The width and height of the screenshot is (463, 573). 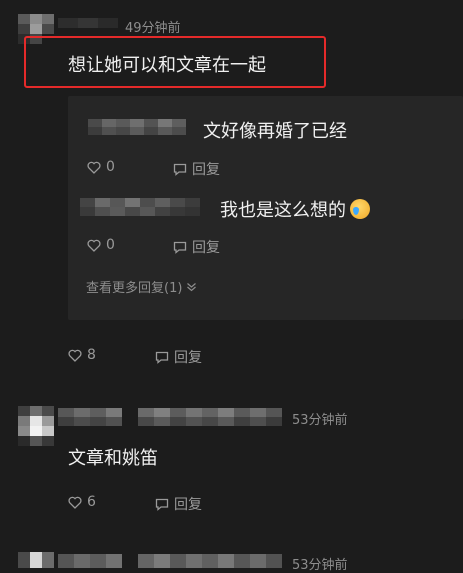 I want to click on like-count: 8, so click(x=91, y=355).